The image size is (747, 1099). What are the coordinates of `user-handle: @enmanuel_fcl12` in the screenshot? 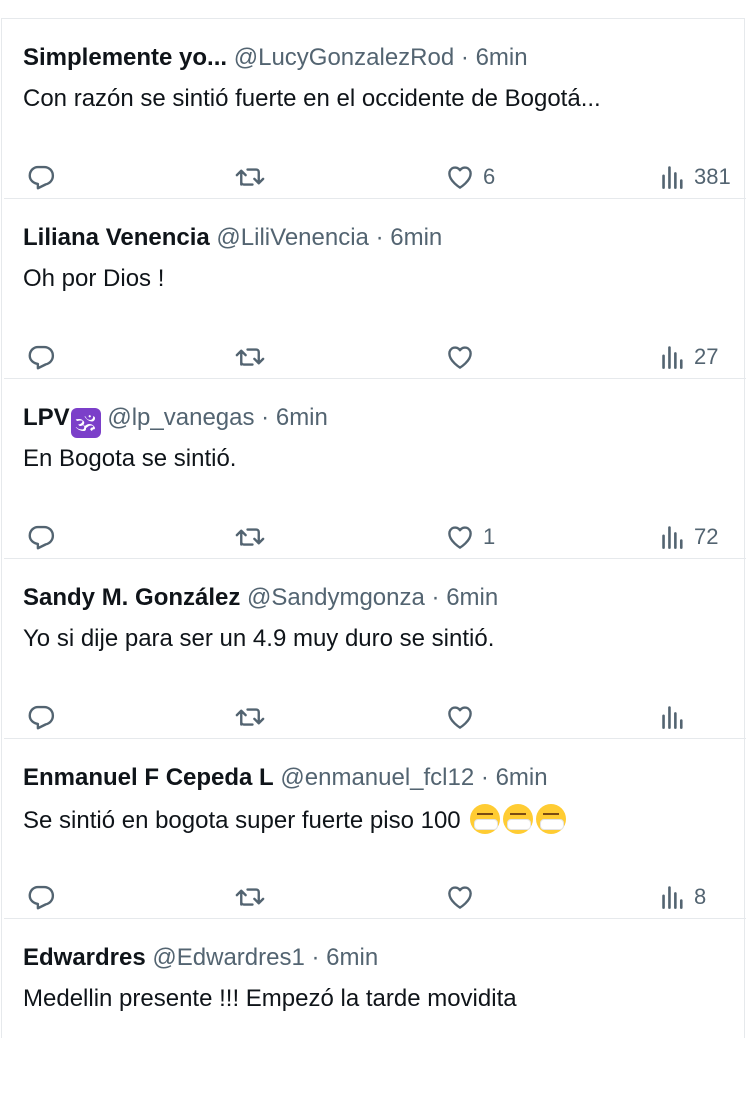 It's located at (377, 777).